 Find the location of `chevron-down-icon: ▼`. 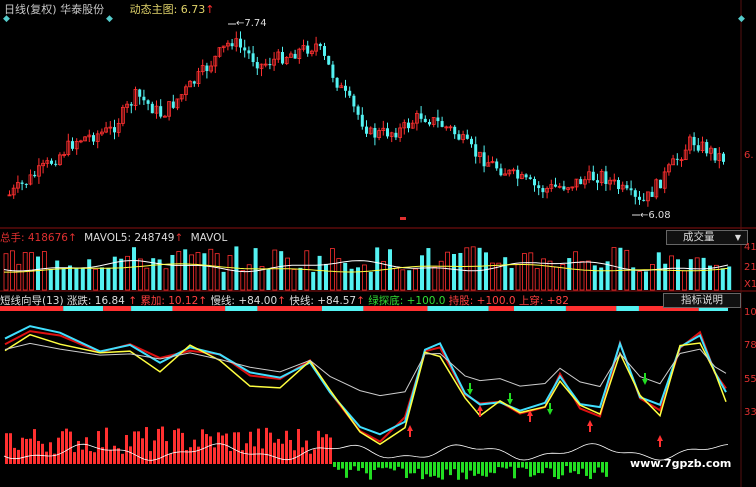

chevron-down-icon: ▼ is located at coordinates (737, 237).